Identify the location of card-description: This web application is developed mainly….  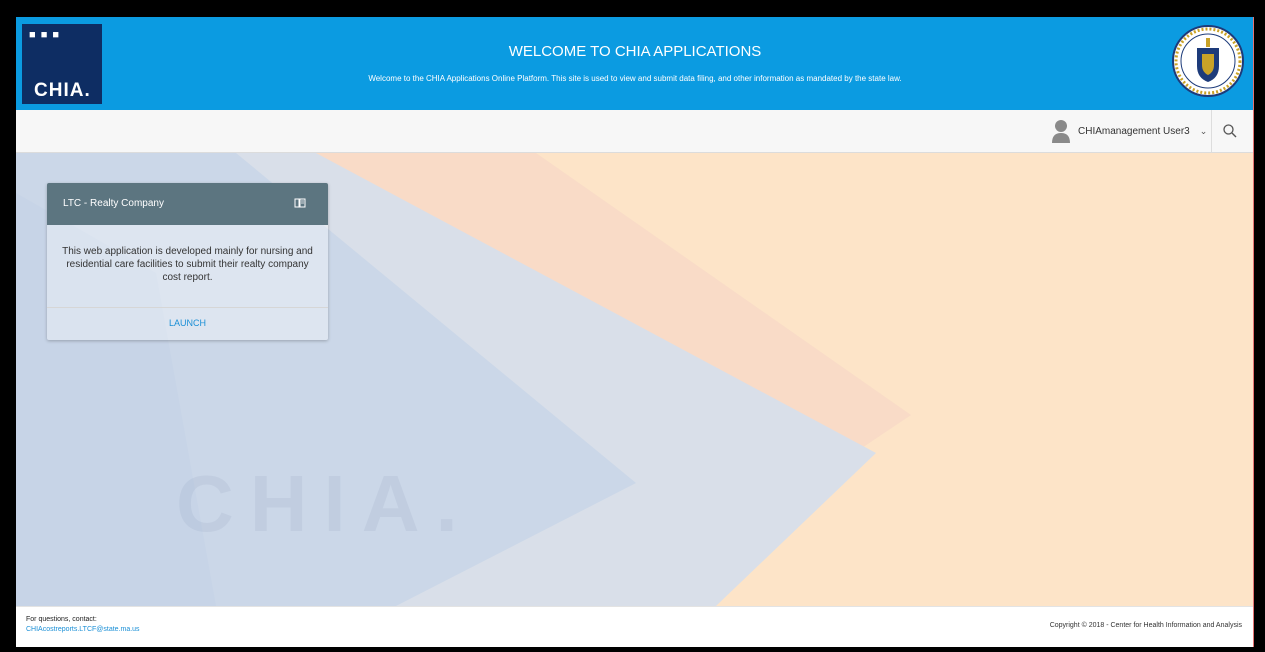
(187, 264).